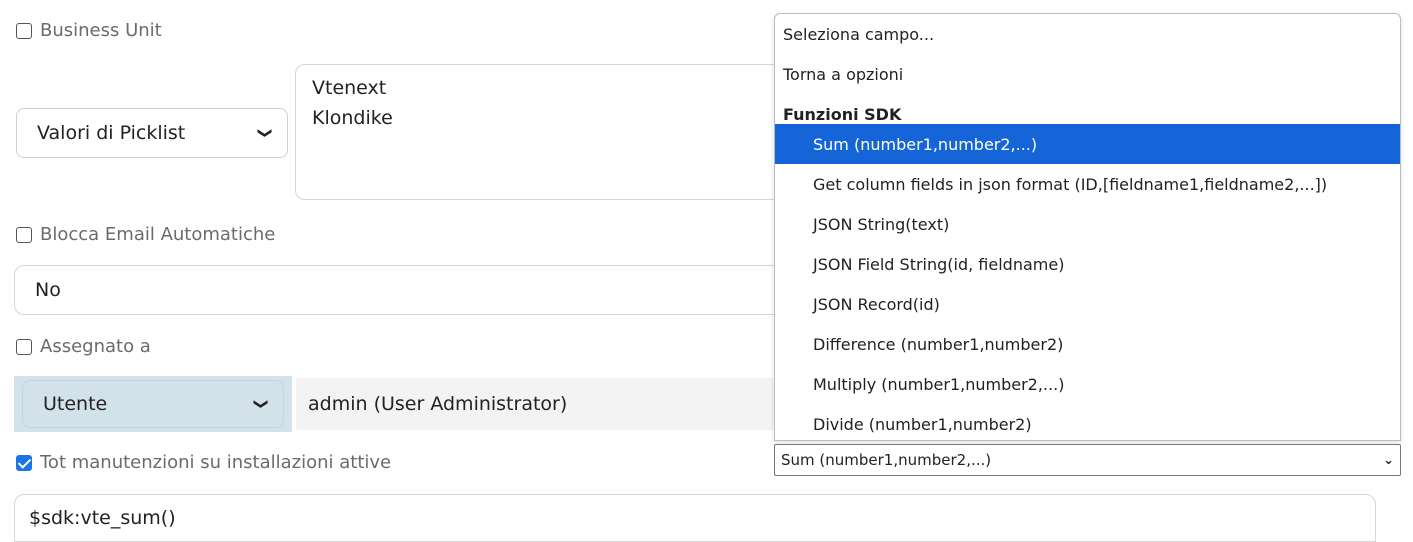 Image resolution: width=1413 pixels, height=542 pixels. Describe the element at coordinates (101, 30) in the screenshot. I see `business-unit-label: Business Unit` at that location.